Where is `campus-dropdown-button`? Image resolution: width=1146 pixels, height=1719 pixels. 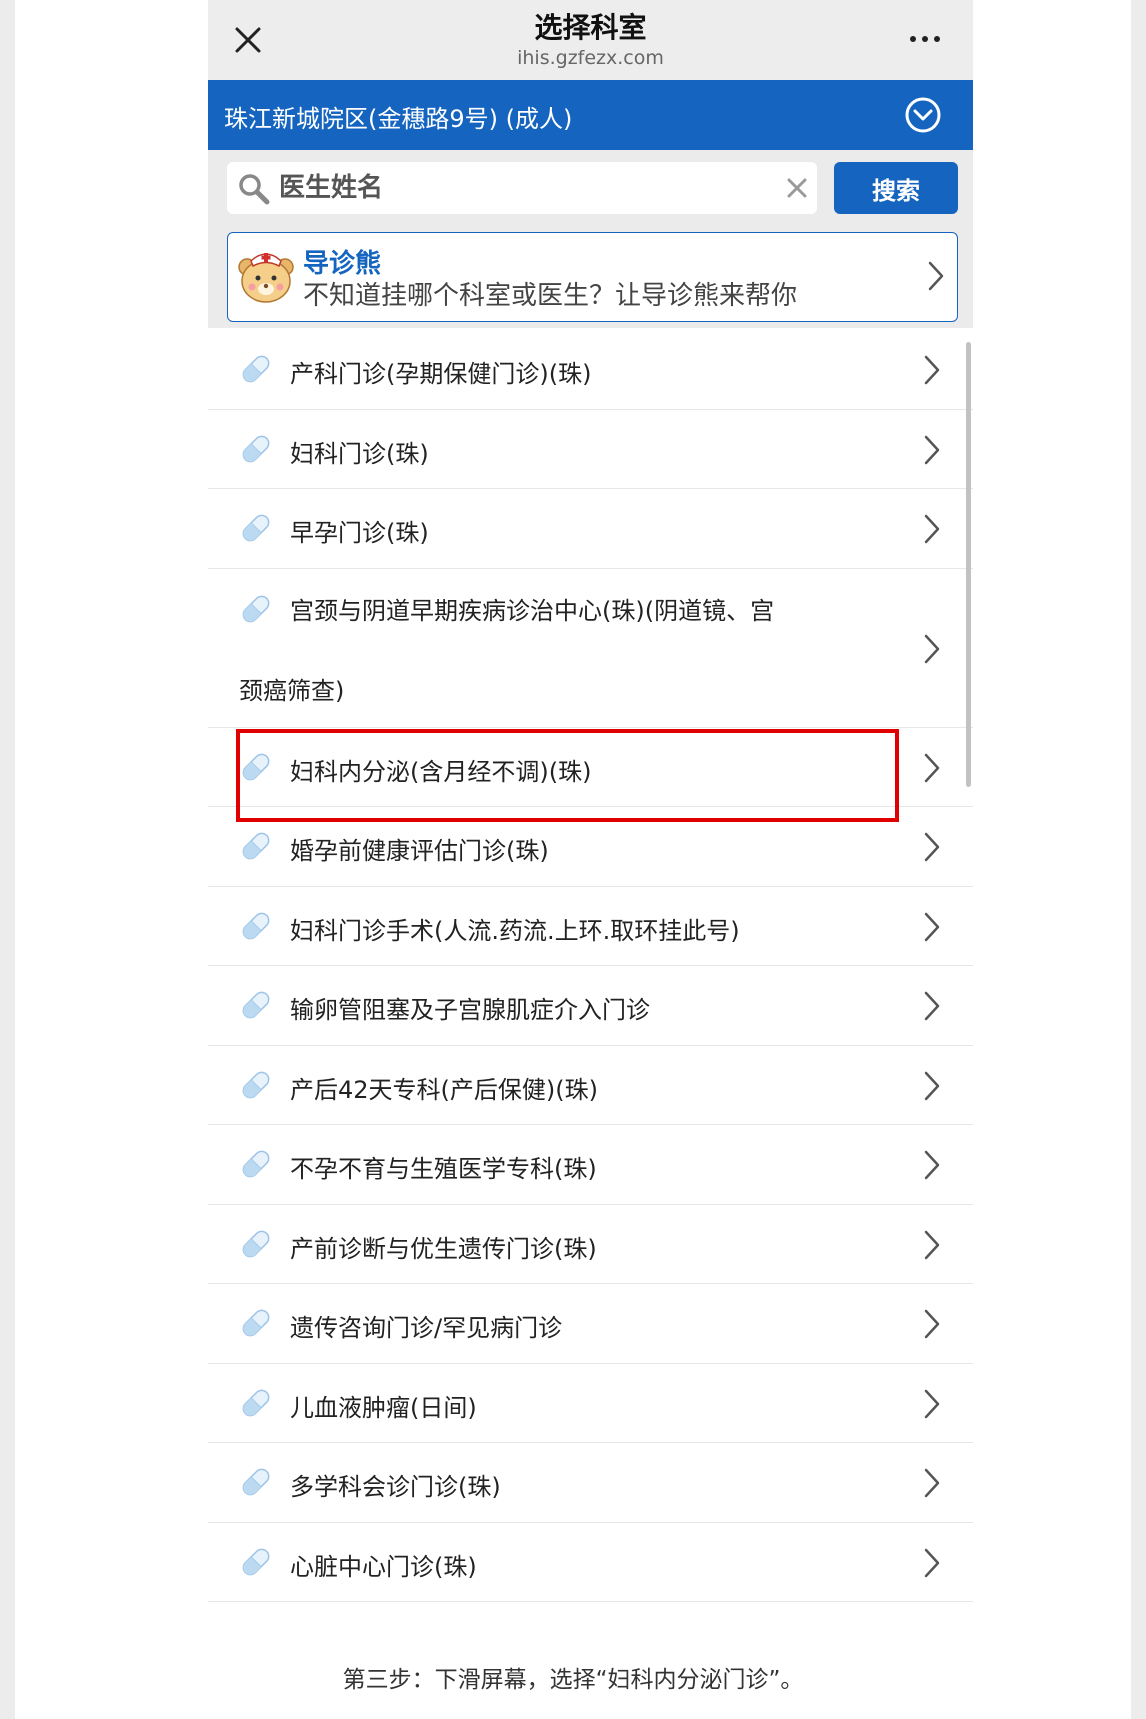
campus-dropdown-button is located at coordinates (923, 115).